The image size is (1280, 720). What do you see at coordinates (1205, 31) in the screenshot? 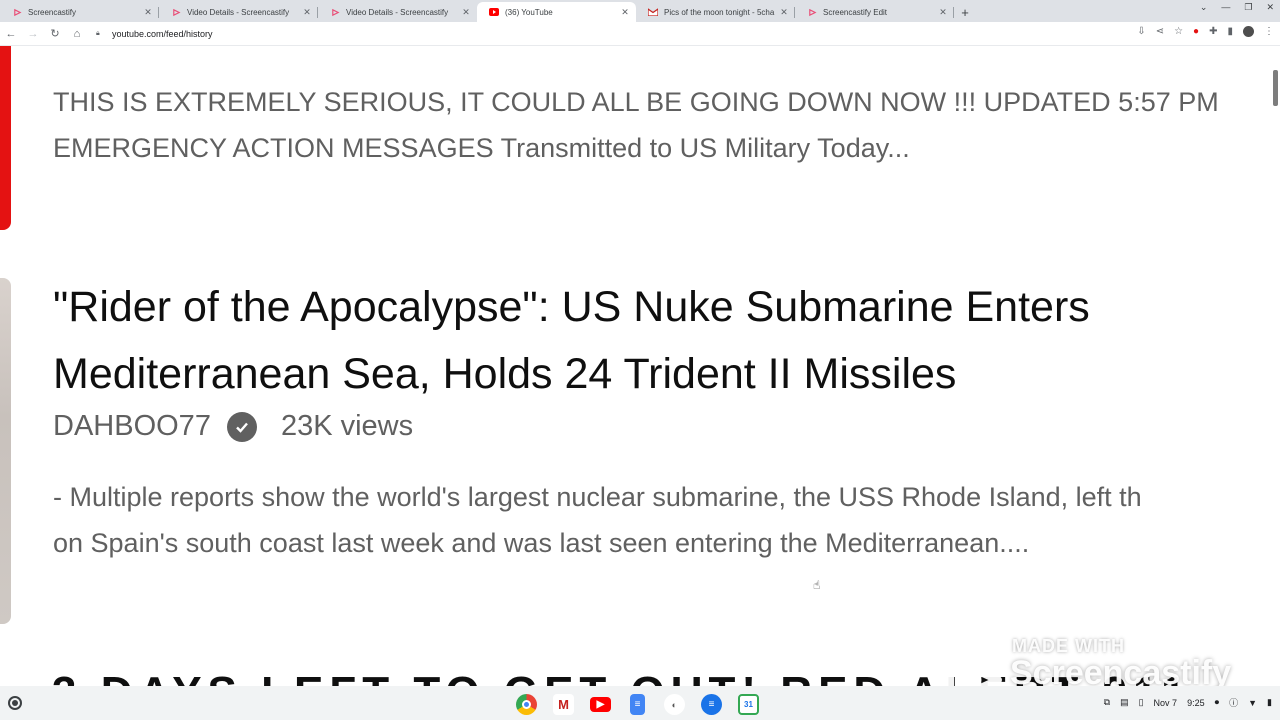
I see `toolbar-actions: ⇩ ⋖ ☆ ● ✚ ▮ ⋮` at bounding box center [1205, 31].